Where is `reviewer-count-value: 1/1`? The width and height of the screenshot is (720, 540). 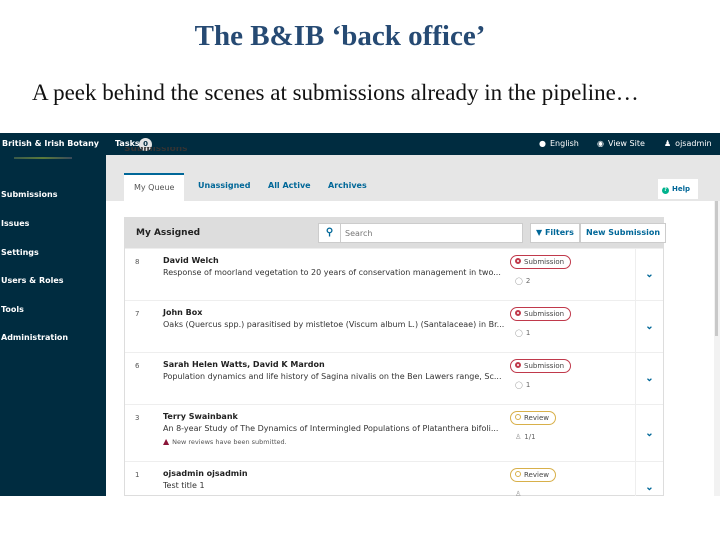
reviewer-count-value: 1/1 is located at coordinates (530, 437).